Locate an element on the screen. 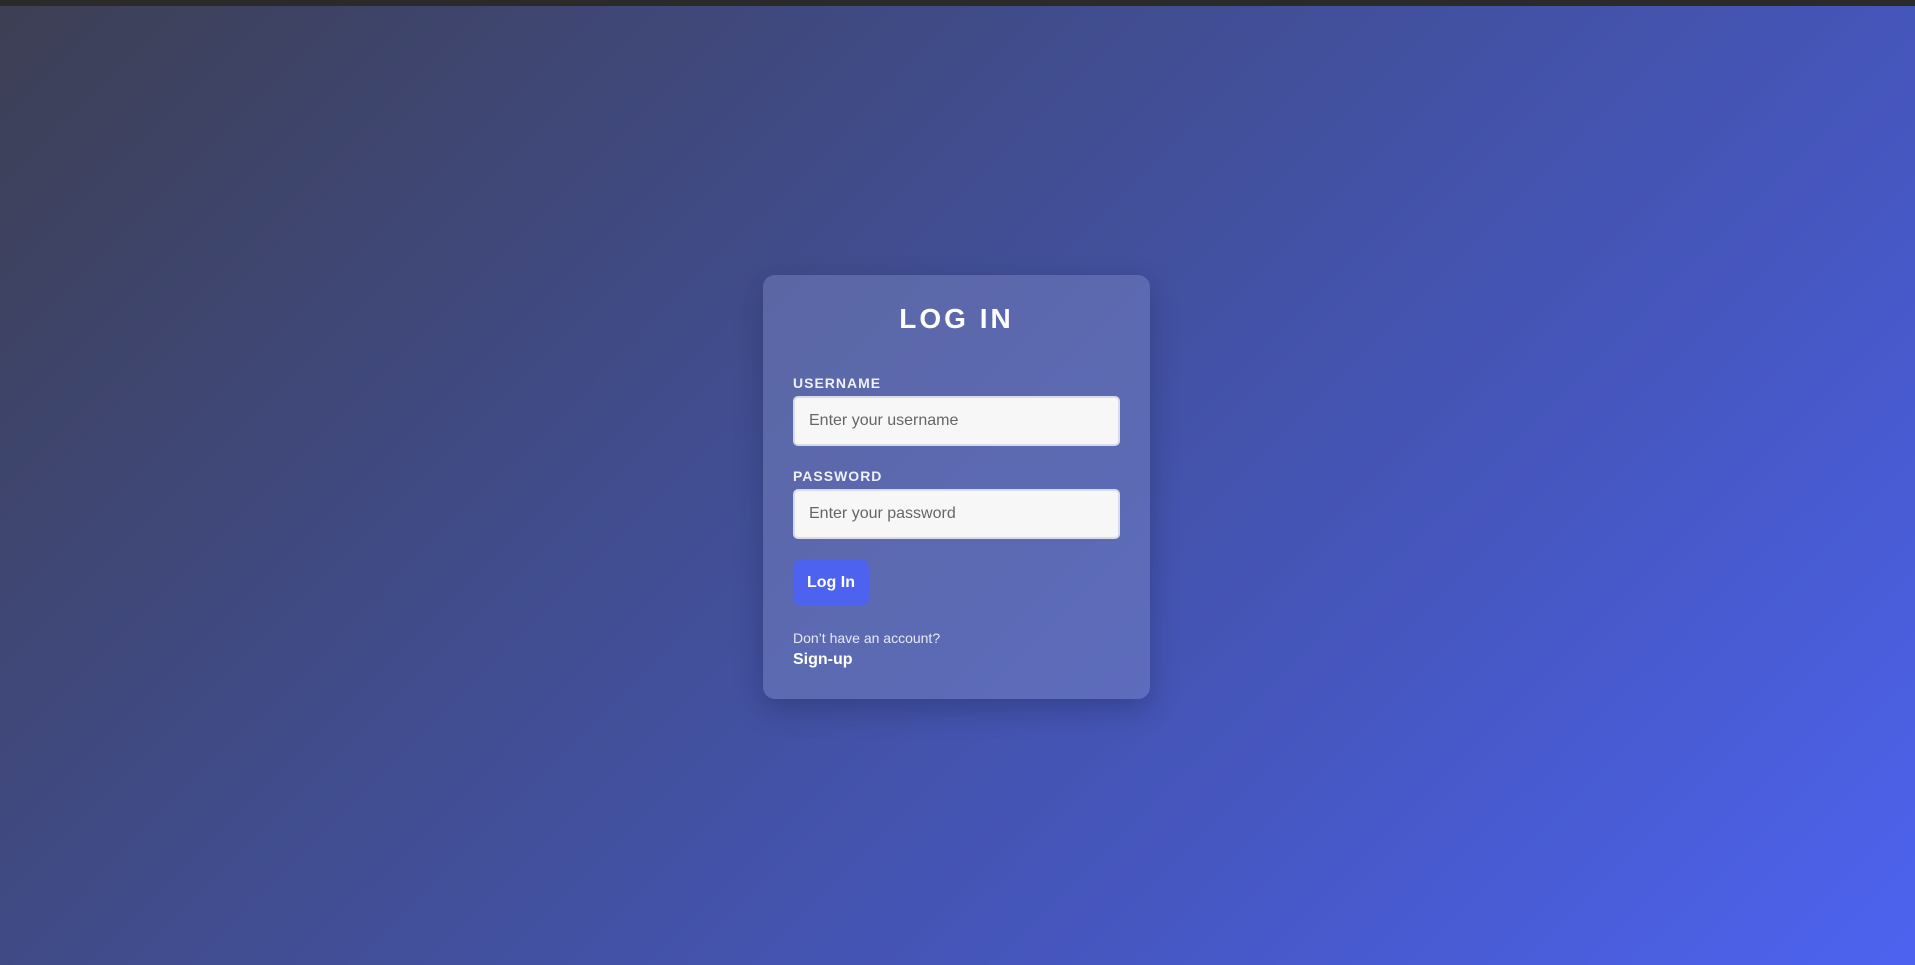  login-button: Log In is located at coordinates (831, 582).